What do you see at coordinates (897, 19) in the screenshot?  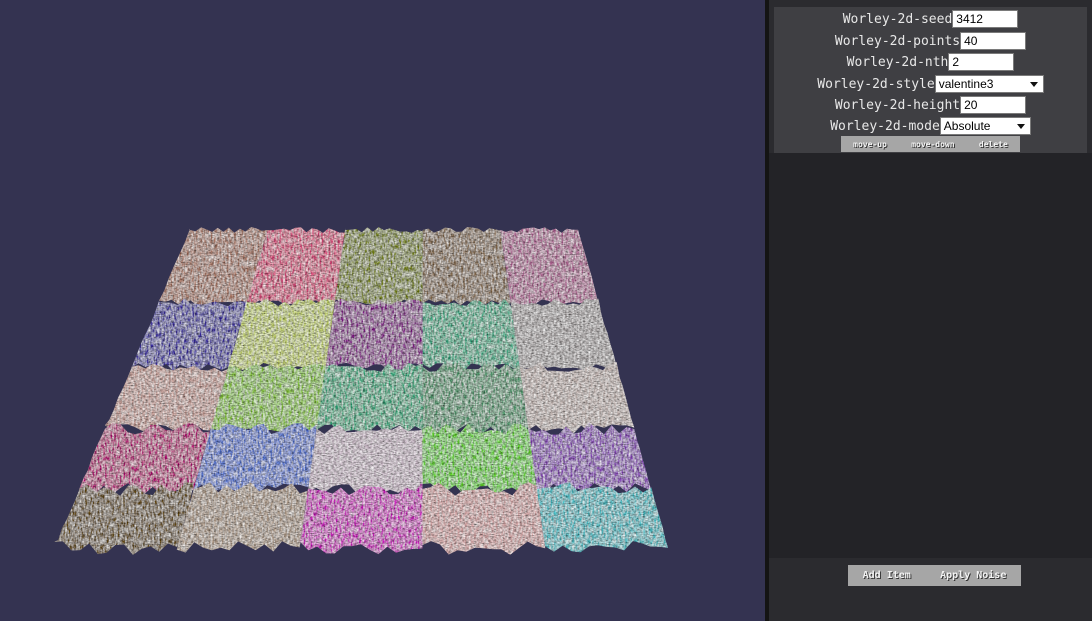 I see `seed-label: Worley-2d-seed` at bounding box center [897, 19].